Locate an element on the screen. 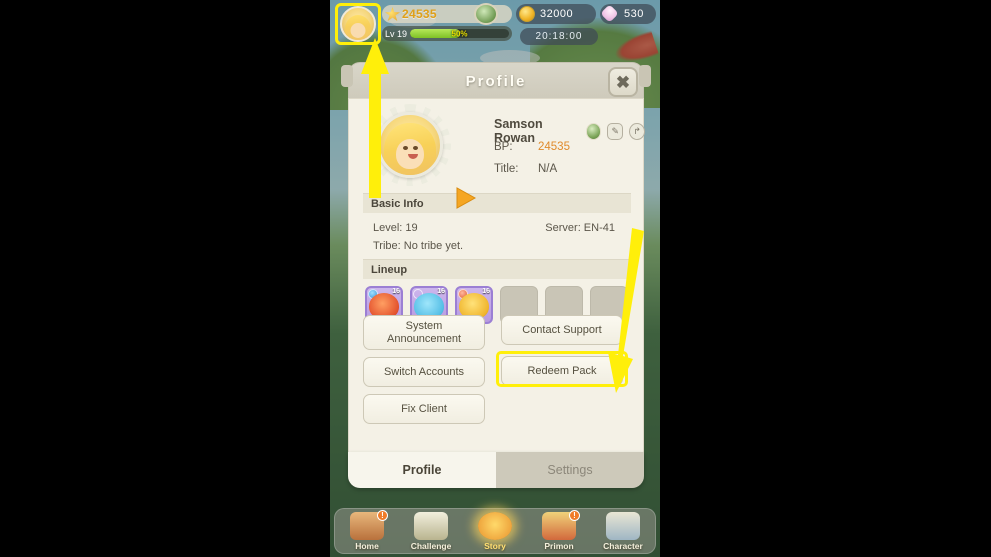 The width and height of the screenshot is (991, 557). nav-item-primon: ! Primon is located at coordinates (559, 530).